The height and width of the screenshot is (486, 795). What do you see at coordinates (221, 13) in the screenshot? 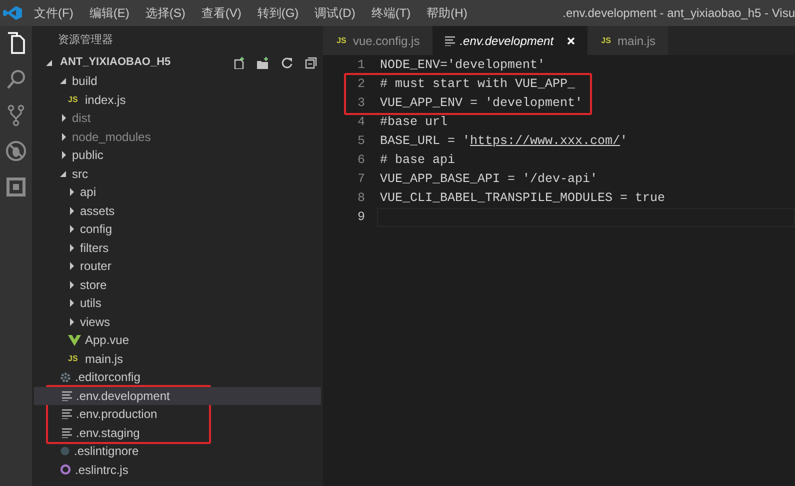
I see `menu-item: 查看(V)` at bounding box center [221, 13].